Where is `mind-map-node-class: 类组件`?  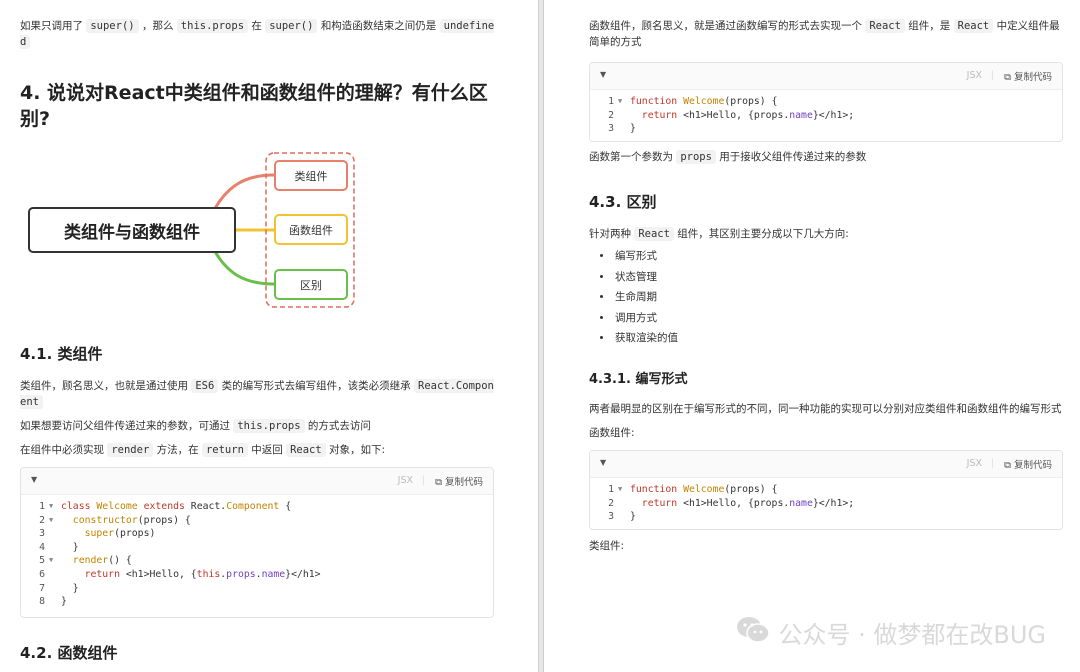 mind-map-node-class: 类组件 is located at coordinates (311, 175).